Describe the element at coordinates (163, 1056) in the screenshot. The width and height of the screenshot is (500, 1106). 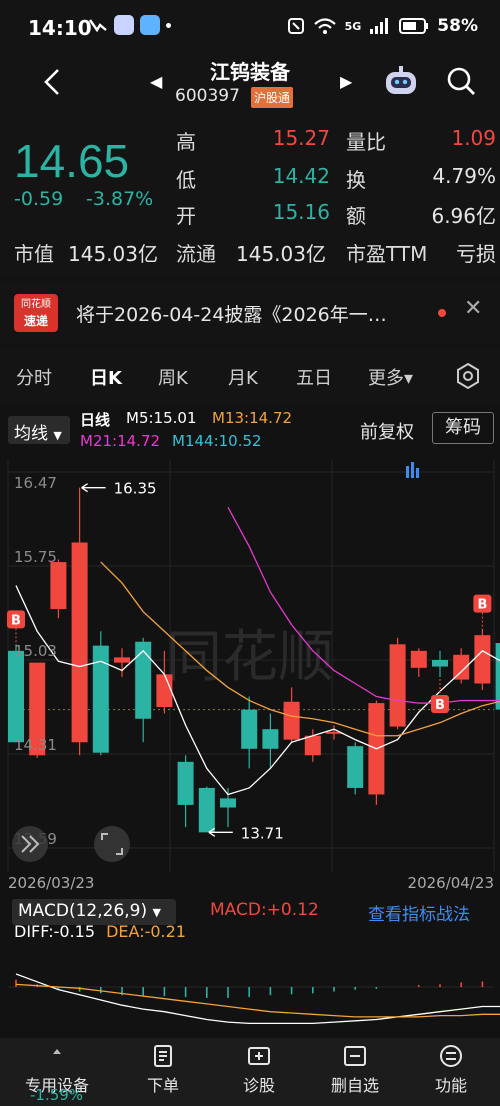
I see `order-icon` at that location.